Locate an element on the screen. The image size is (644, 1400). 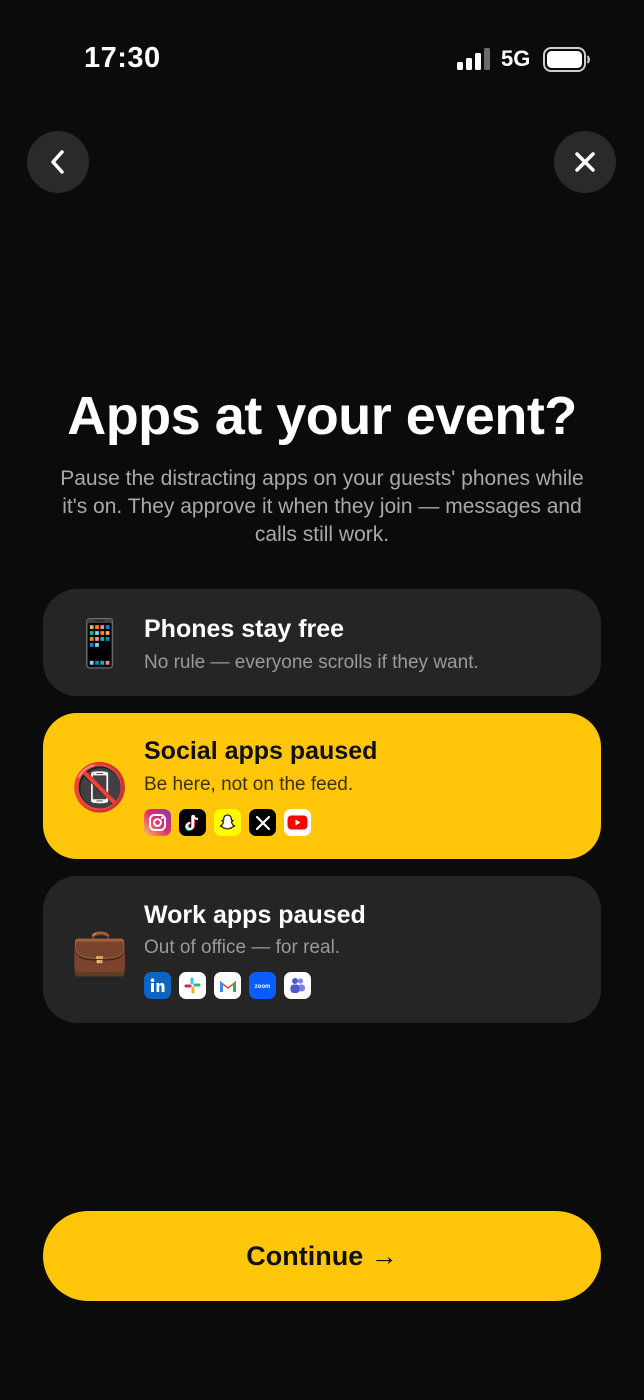
briefcase-icon: 💼 is located at coordinates (100, 951).